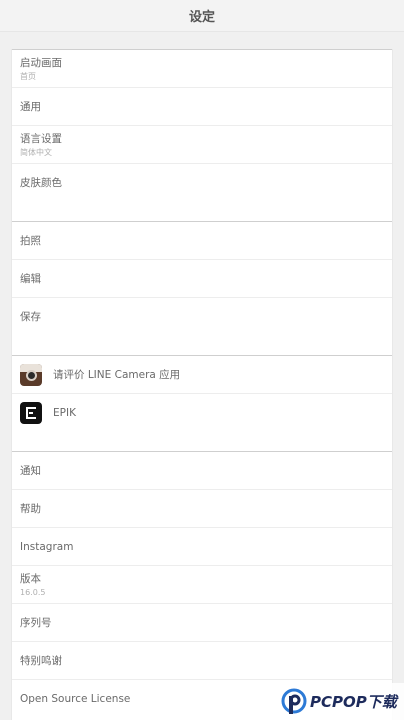  What do you see at coordinates (28, 76) in the screenshot?
I see `row-value: 首页` at bounding box center [28, 76].